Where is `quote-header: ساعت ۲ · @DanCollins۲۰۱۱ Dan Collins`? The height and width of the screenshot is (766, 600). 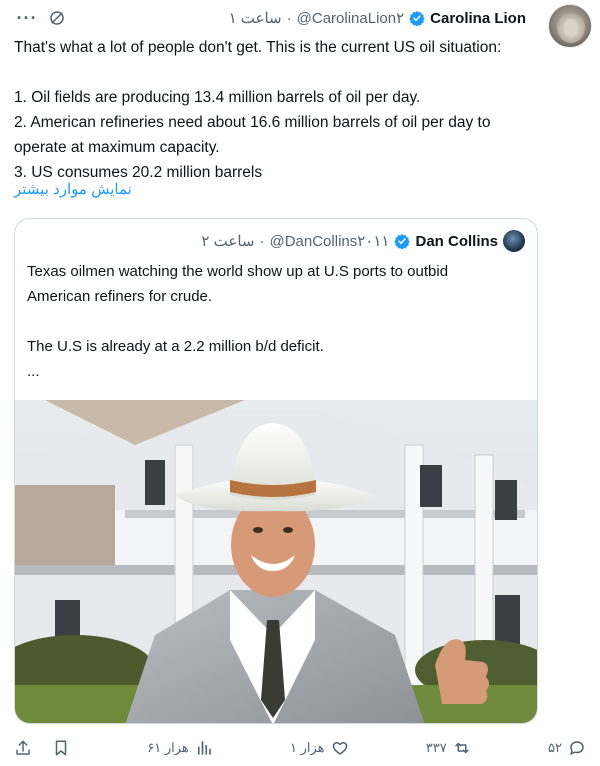
quote-header: ساعت ۲ · @DanCollins۲۰۱۱ Dan Collins is located at coordinates (270, 241).